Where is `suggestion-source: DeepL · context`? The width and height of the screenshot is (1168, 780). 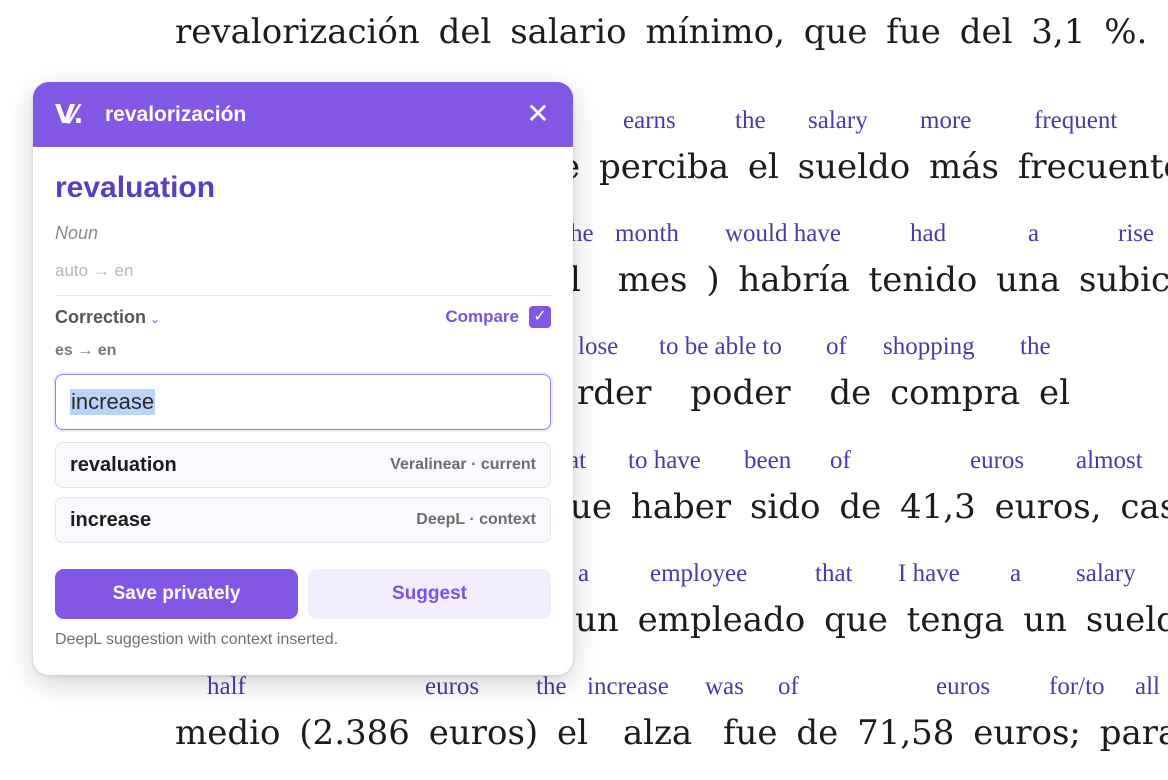
suggestion-source: DeepL · context is located at coordinates (476, 519).